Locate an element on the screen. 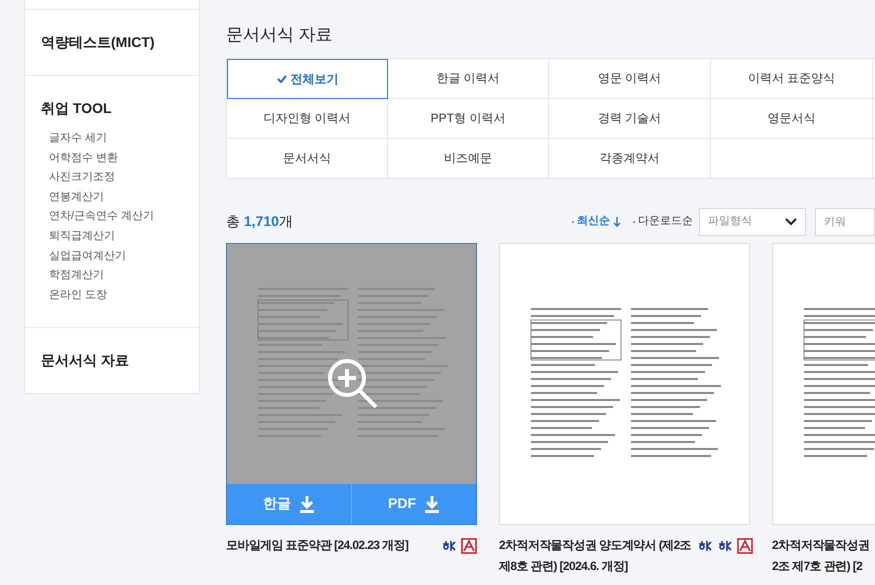  card-title-line: 2차적저작물작성권 is located at coordinates (823, 545).